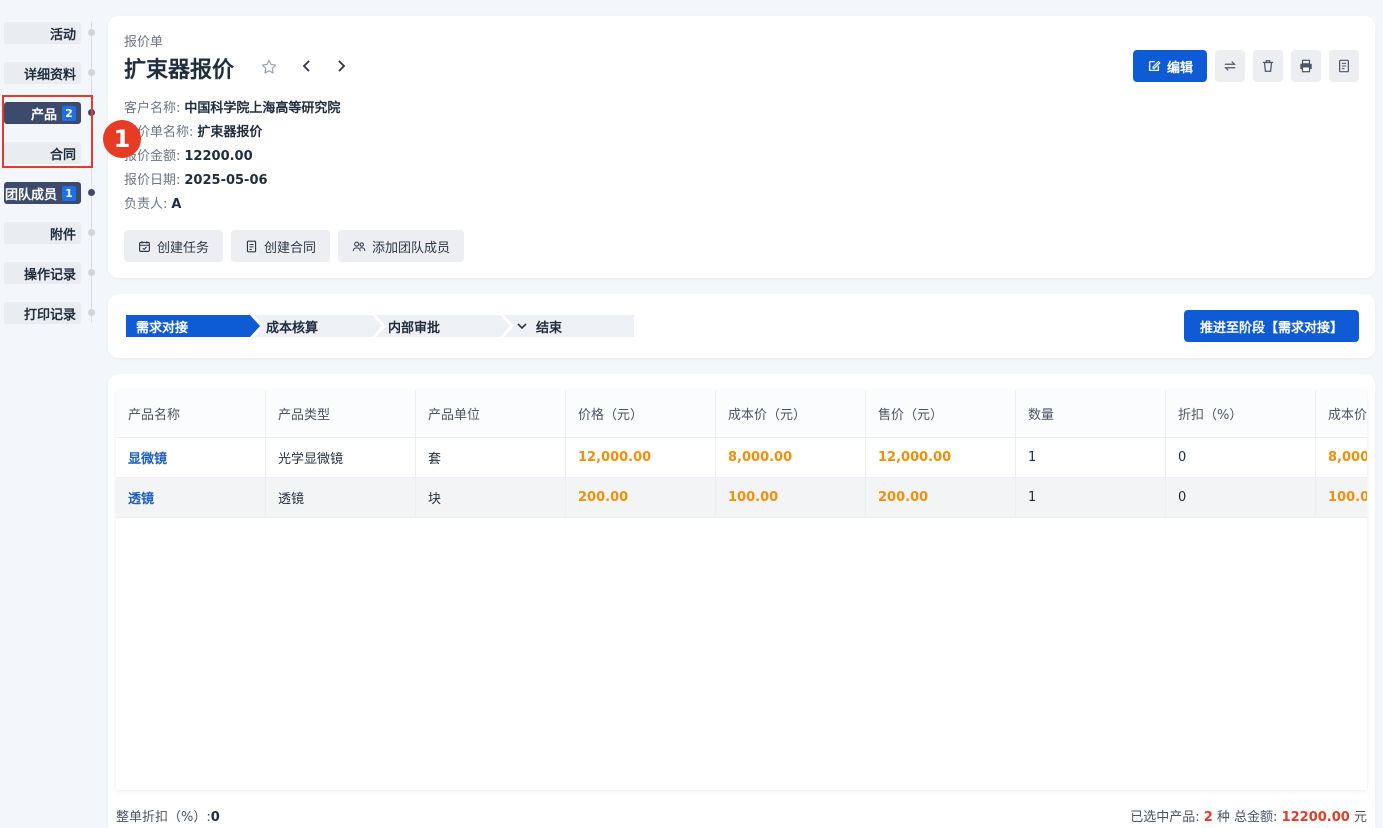 Image resolution: width=1383 pixels, height=828 pixels. Describe the element at coordinates (49, 315) in the screenshot. I see `nav-item-label: 打印记录` at that location.